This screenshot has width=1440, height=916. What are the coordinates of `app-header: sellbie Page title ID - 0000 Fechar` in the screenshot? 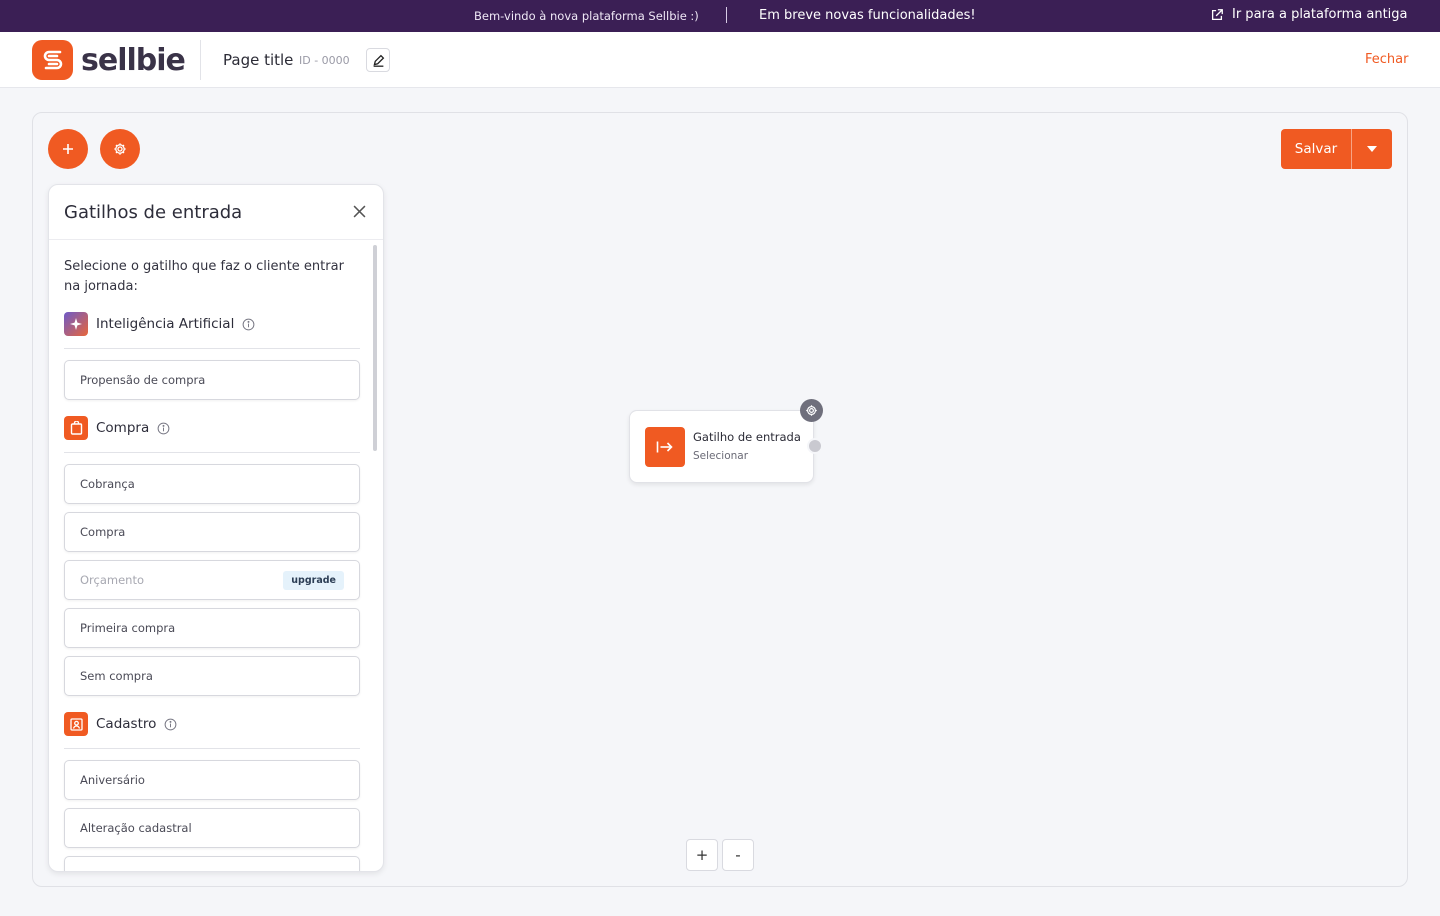 It's located at (720, 60).